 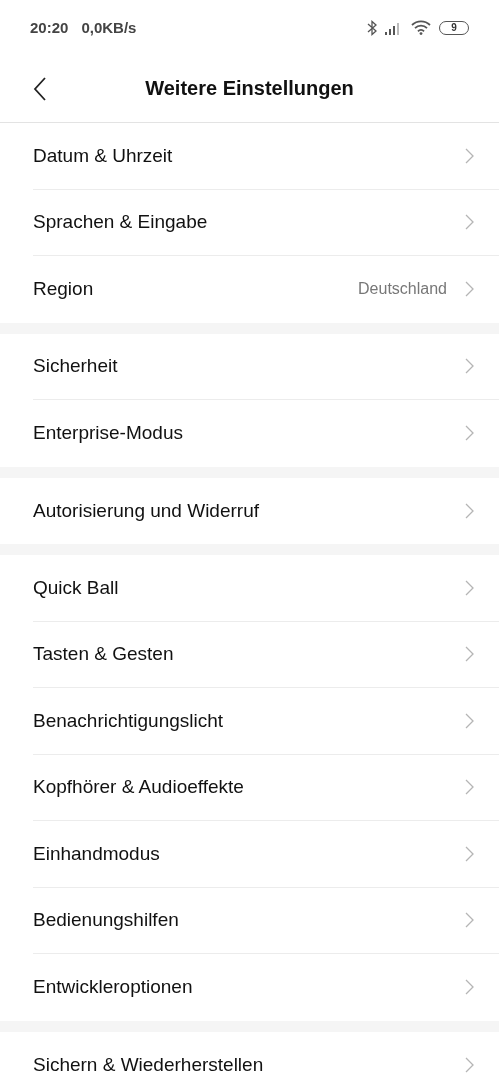 What do you see at coordinates (266, 222) in the screenshot?
I see `settings-item: Sprachen & Eingabe` at bounding box center [266, 222].